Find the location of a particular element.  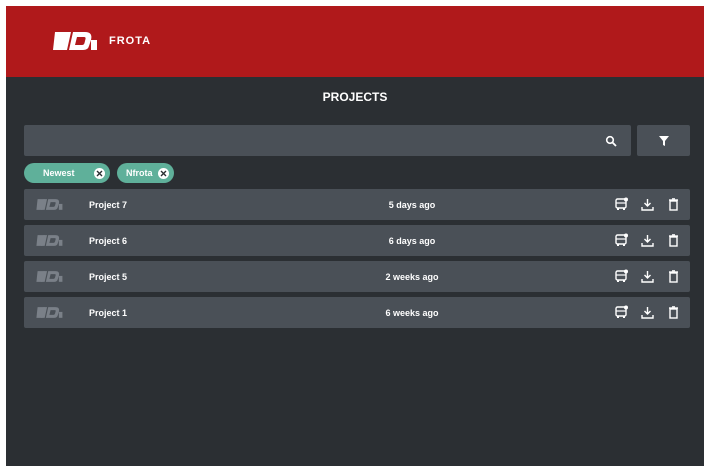

page-title: PROJECTS is located at coordinates (355, 97).